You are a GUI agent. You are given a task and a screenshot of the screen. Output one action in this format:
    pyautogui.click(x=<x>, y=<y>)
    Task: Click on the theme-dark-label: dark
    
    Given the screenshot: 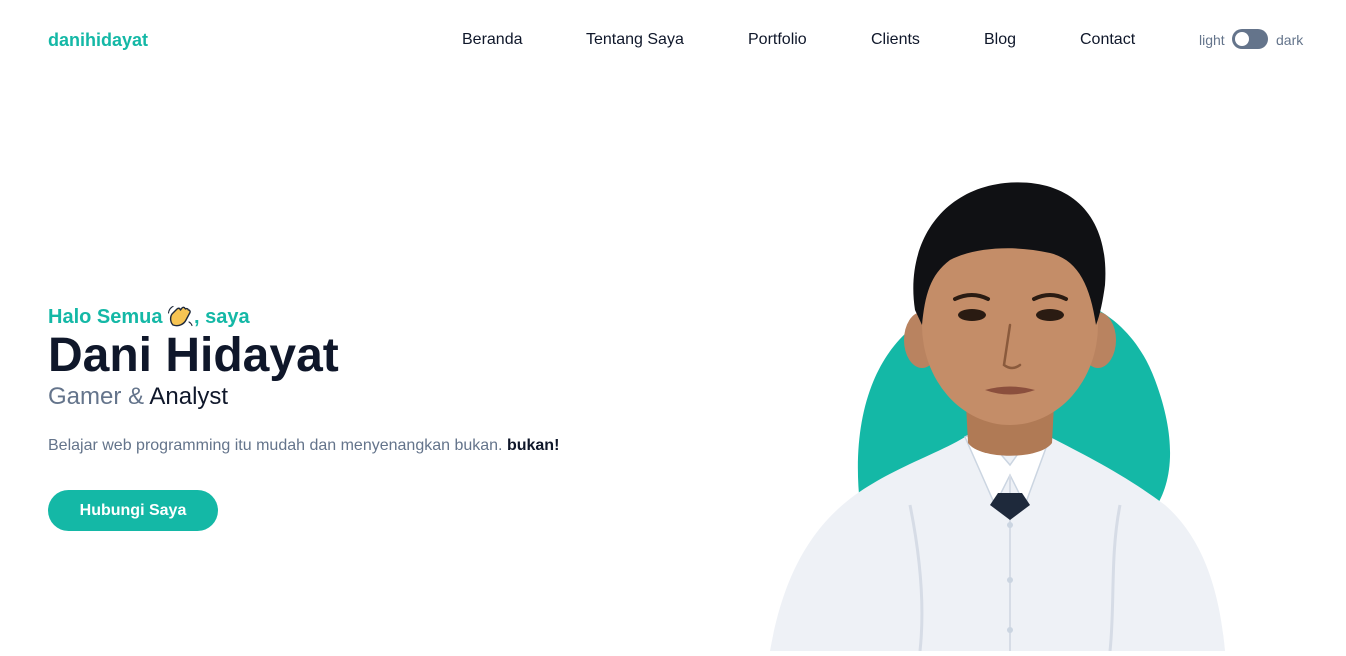 What is the action you would take?
    pyautogui.click(x=1290, y=40)
    